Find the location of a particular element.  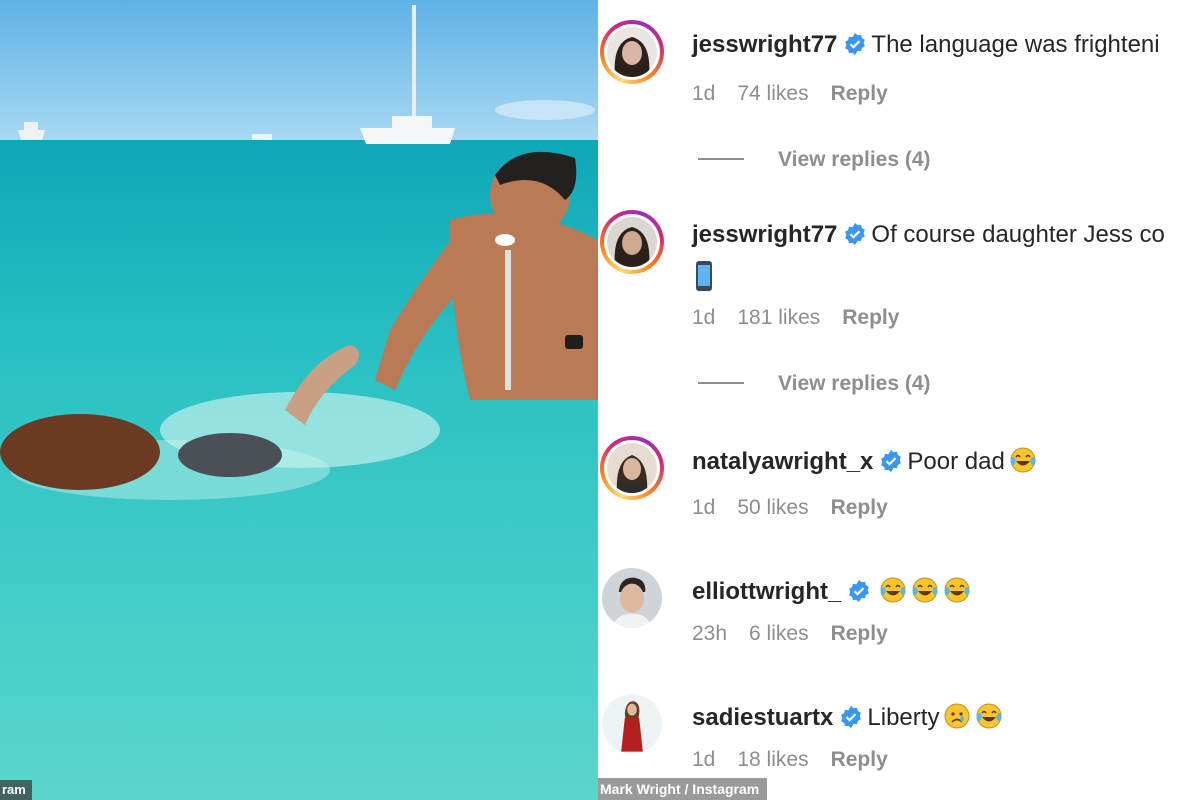

comment-likes: 181 likes is located at coordinates (778, 317).